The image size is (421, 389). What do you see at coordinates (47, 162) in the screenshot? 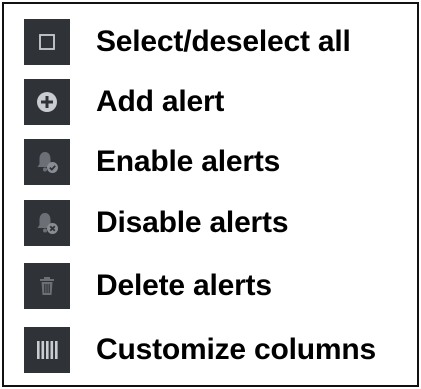
I see `bell-check-icon` at bounding box center [47, 162].